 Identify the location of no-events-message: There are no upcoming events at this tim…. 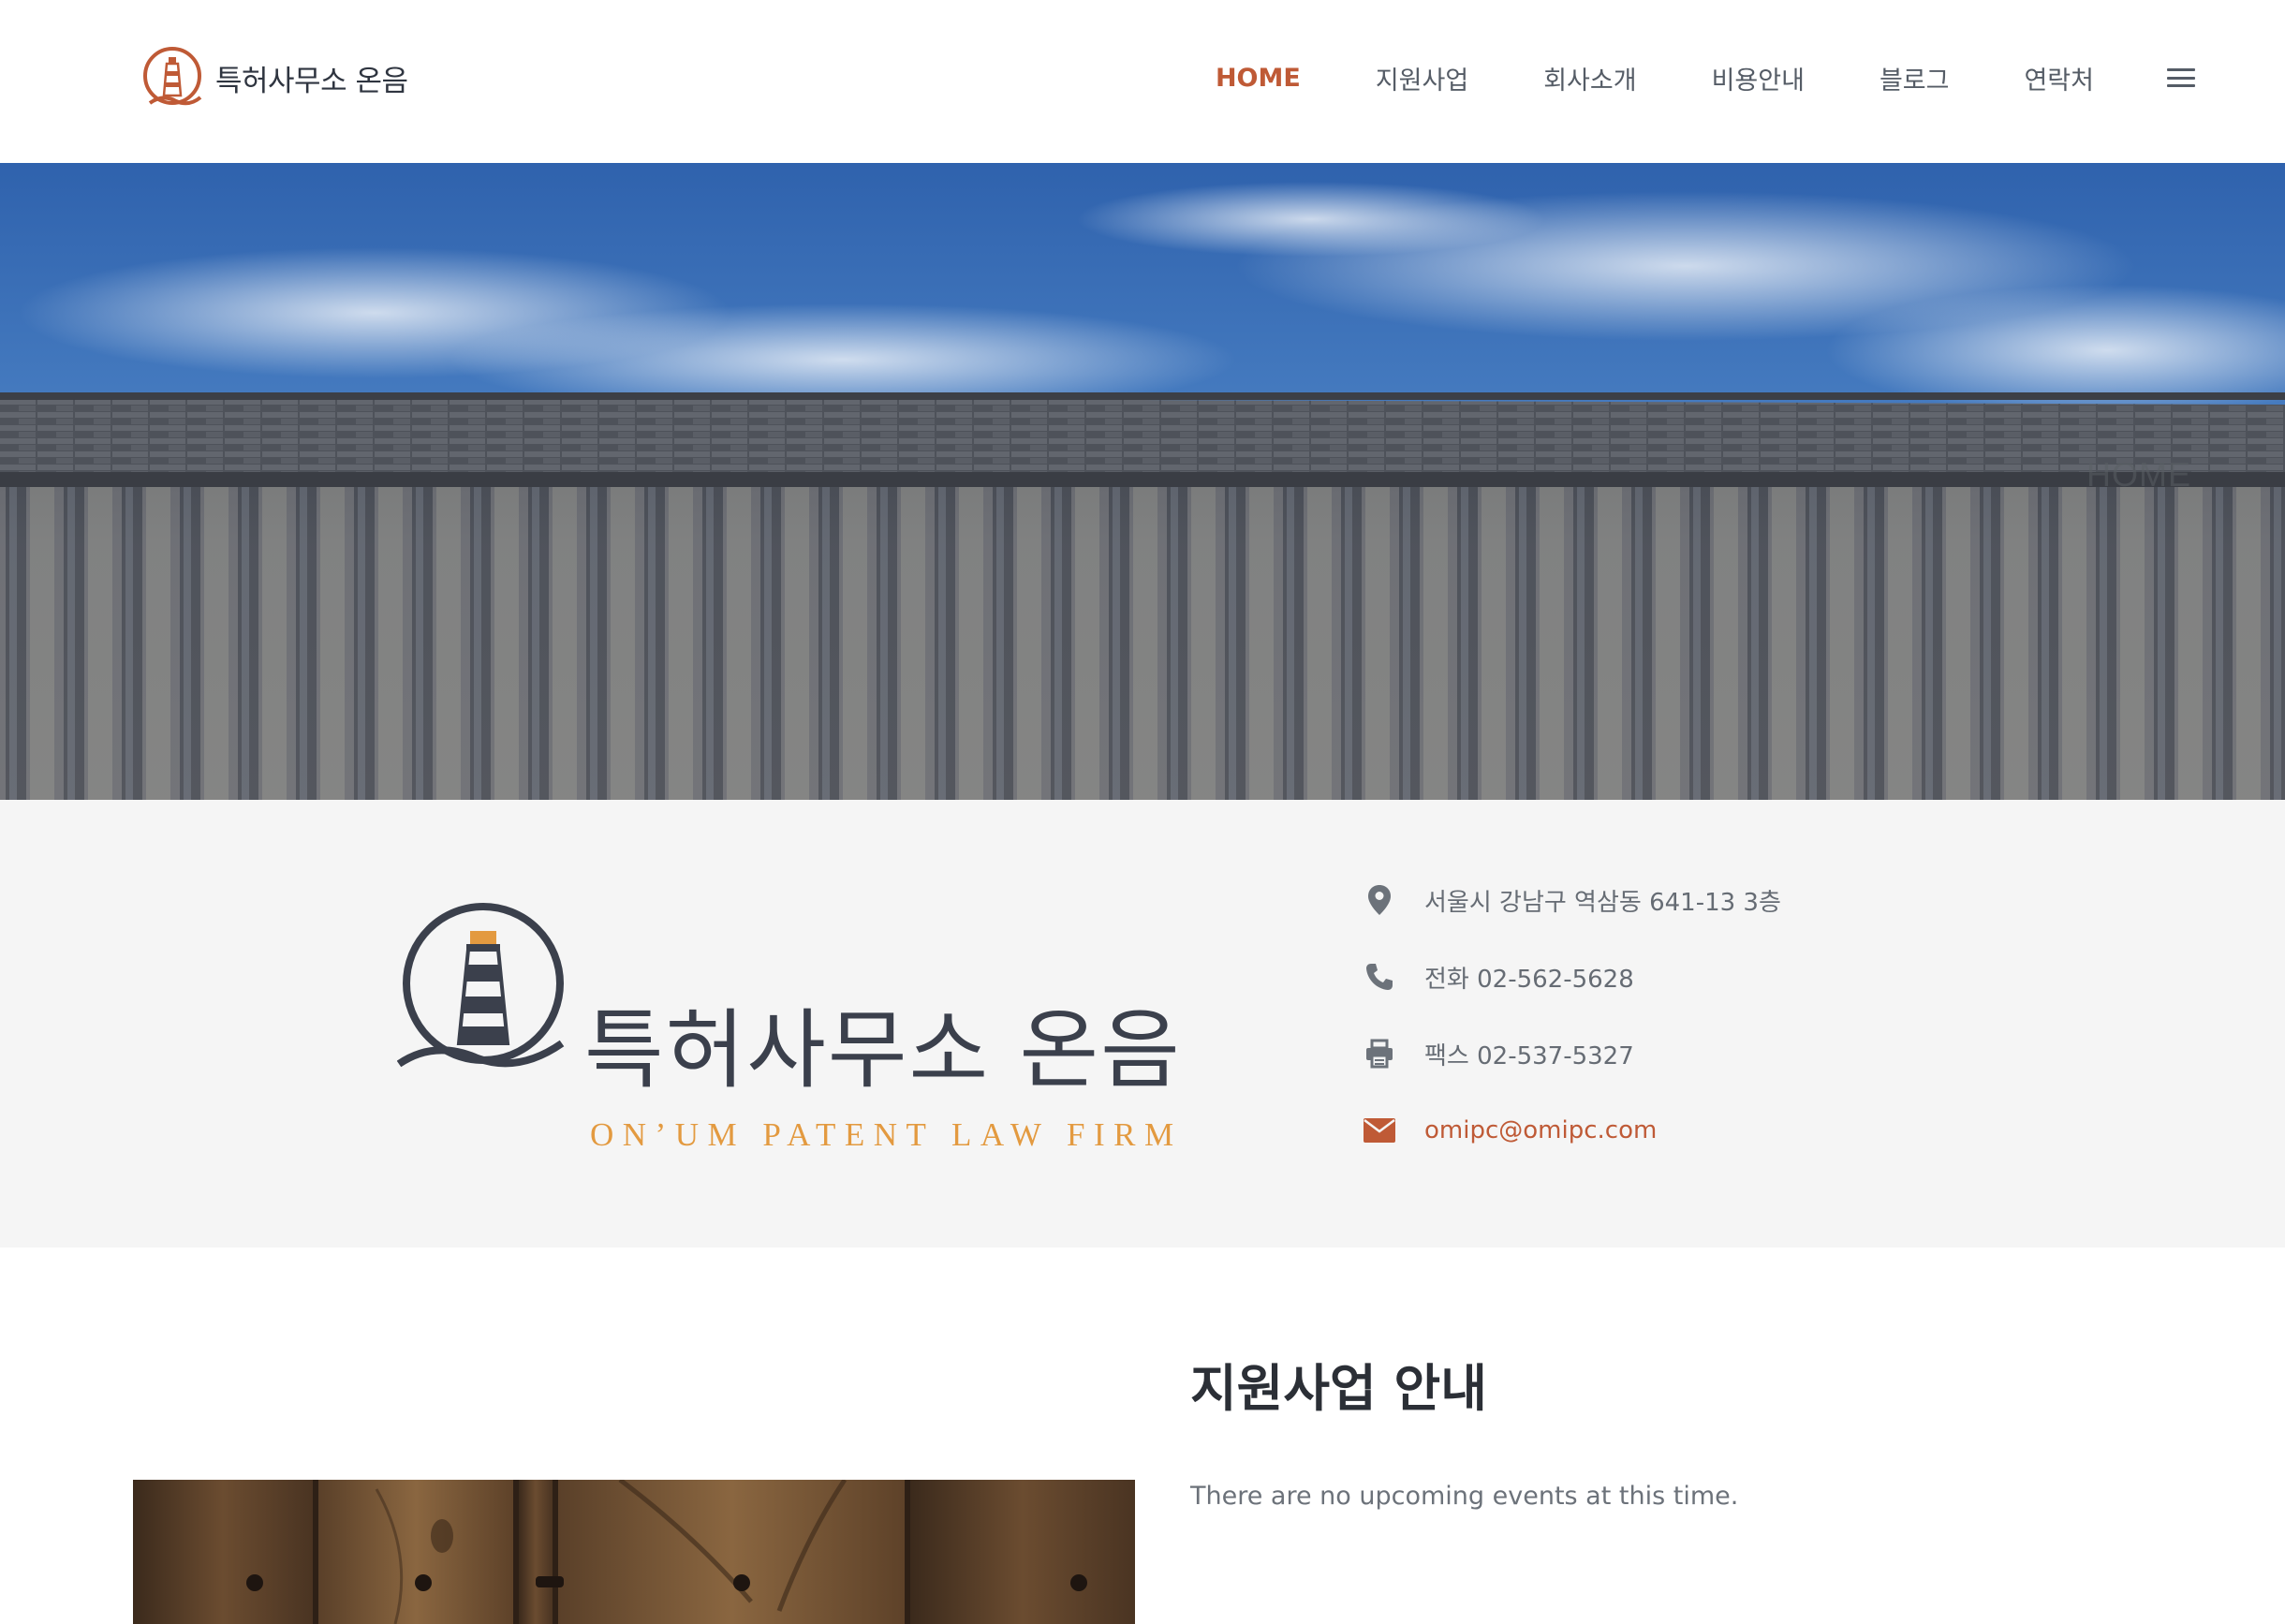
(1465, 1496).